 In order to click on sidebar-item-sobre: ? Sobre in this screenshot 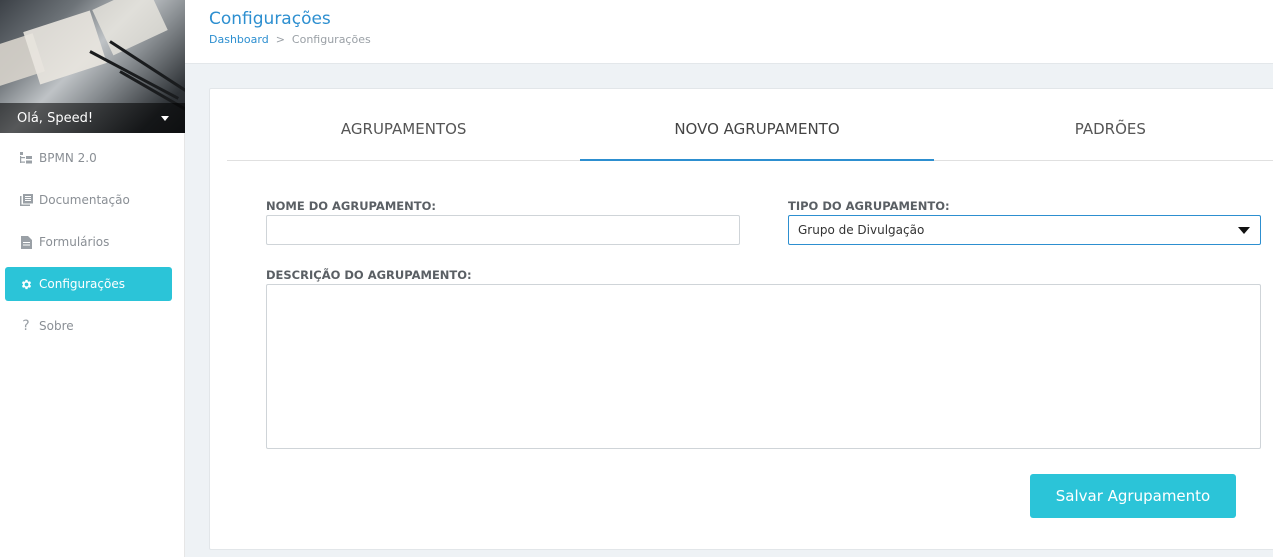, I will do `click(88, 326)`.